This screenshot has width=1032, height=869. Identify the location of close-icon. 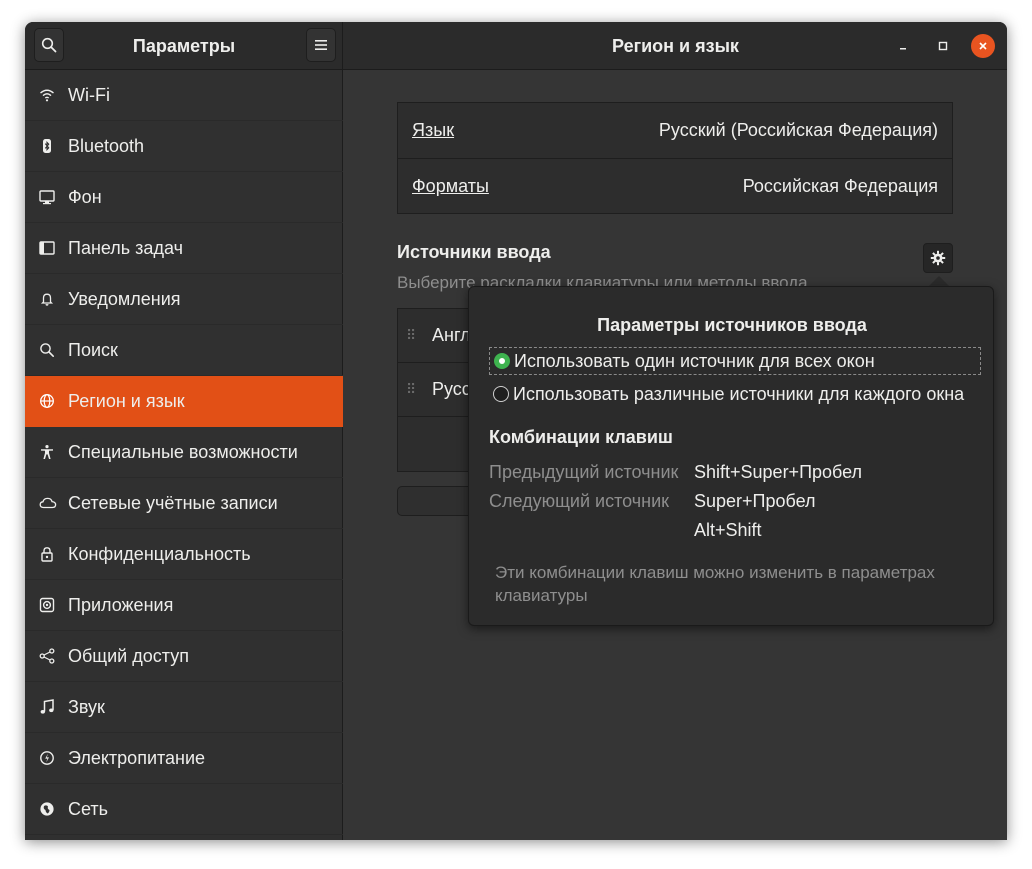
(983, 46).